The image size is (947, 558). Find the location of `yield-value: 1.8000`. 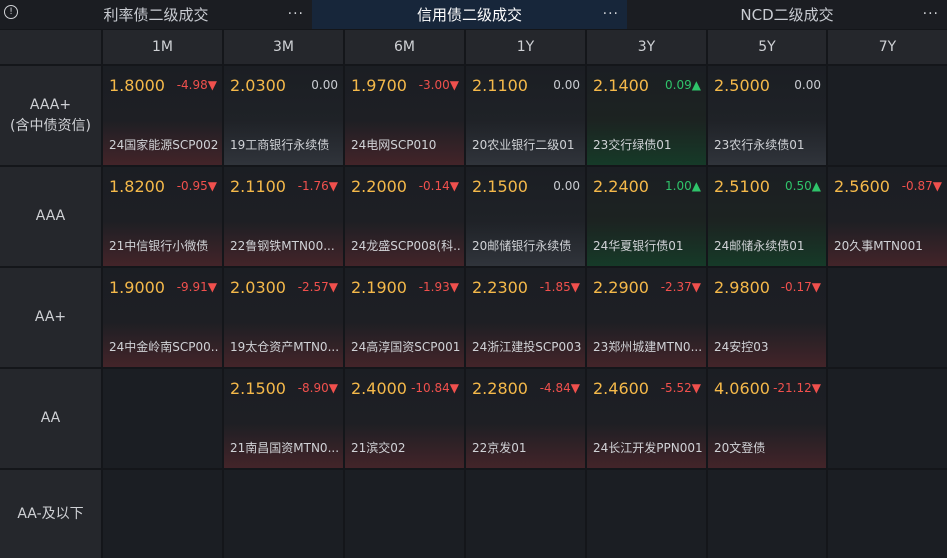

yield-value: 1.8000 is located at coordinates (137, 85).